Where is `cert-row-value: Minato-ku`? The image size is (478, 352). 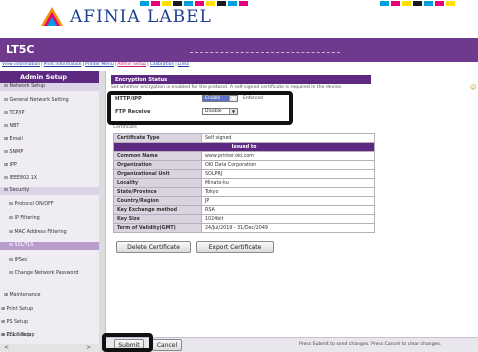
cert-row-value: Minato-ku is located at coordinates (288, 183).